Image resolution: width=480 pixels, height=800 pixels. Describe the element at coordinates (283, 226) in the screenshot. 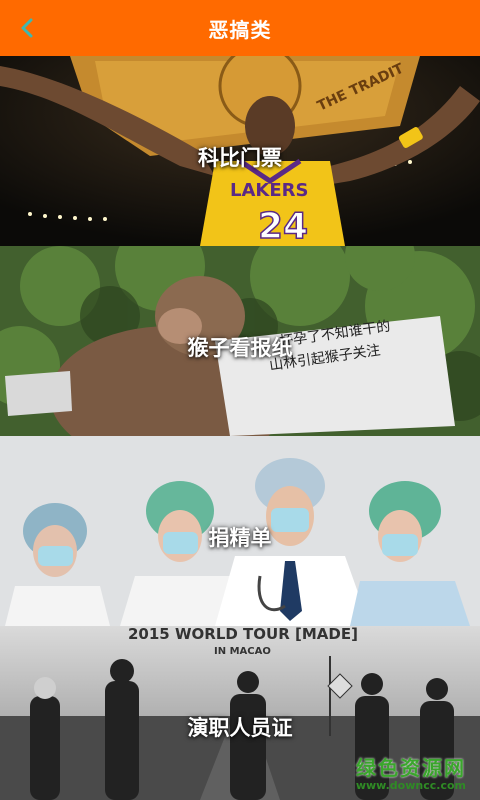

I see `jersey-number-text: 24` at that location.